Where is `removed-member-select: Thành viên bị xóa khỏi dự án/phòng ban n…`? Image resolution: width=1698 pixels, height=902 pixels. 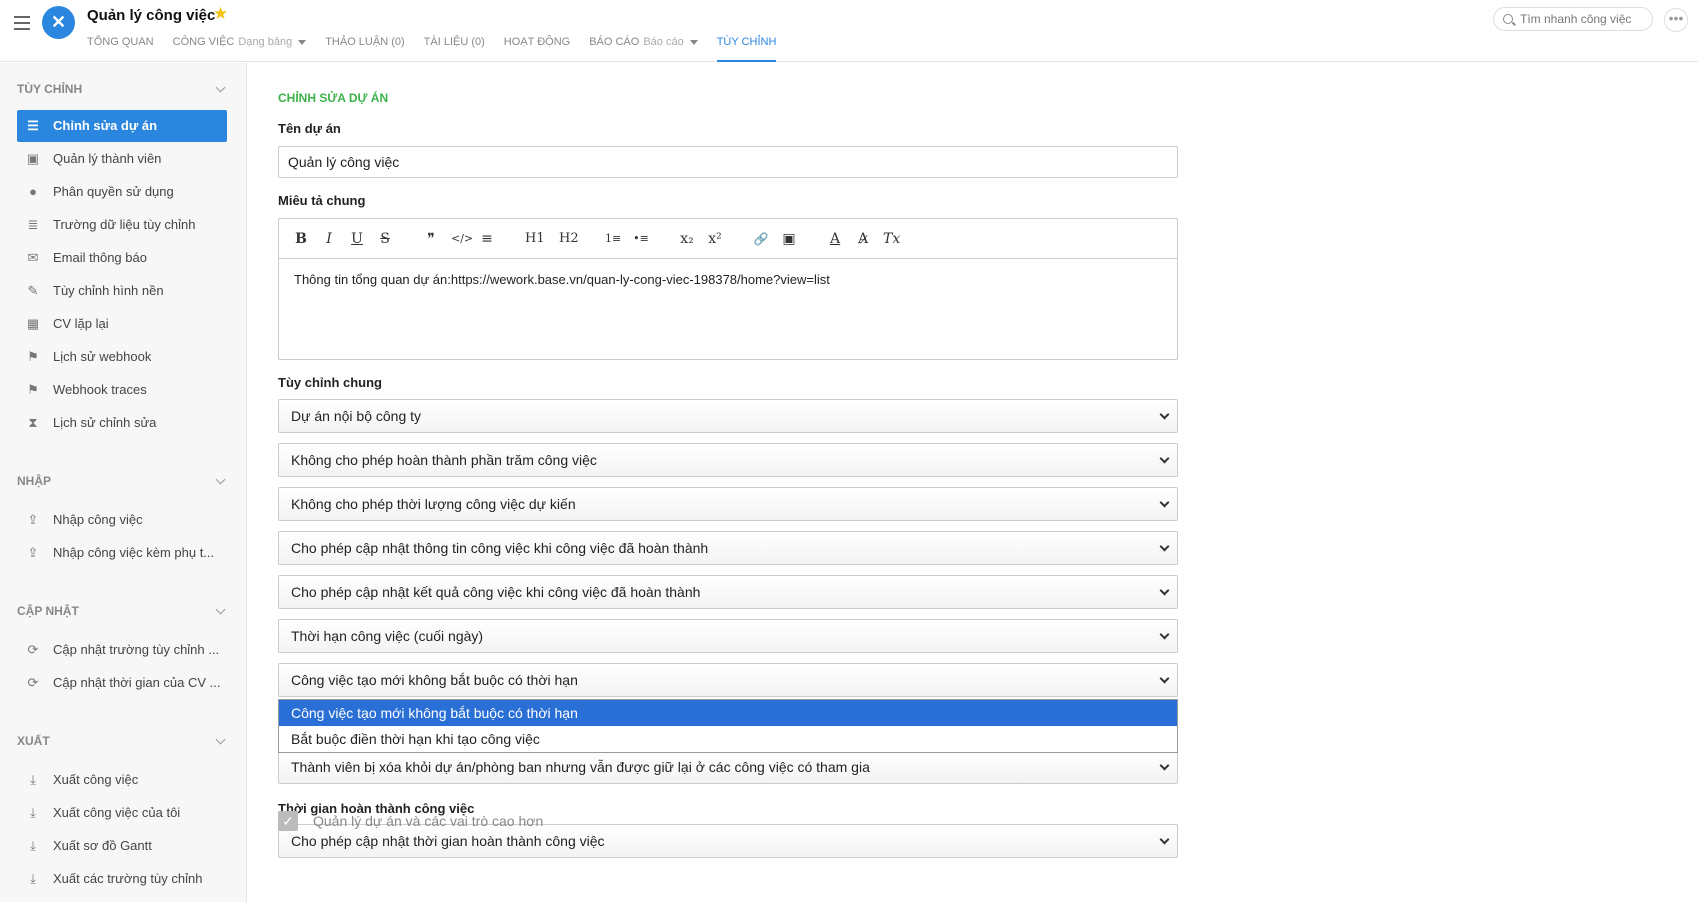 removed-member-select: Thành viên bị xóa khỏi dự án/phòng ban n… is located at coordinates (728, 767).